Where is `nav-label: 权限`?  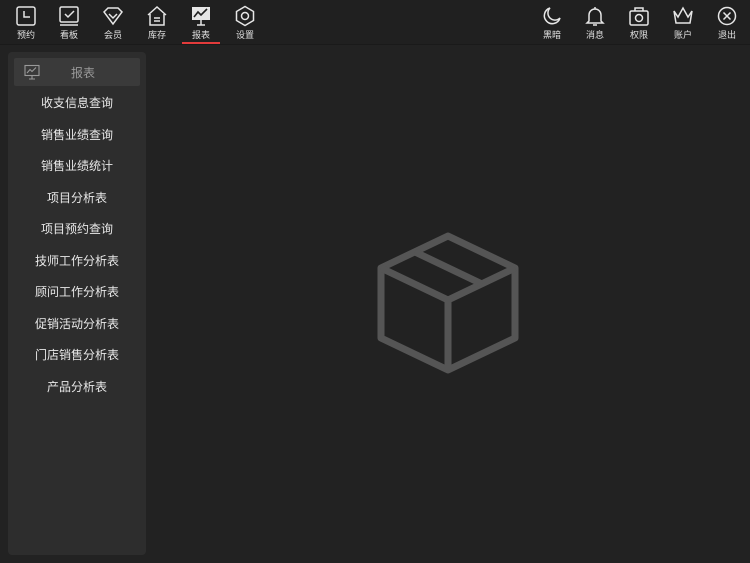 nav-label: 权限 is located at coordinates (638, 36).